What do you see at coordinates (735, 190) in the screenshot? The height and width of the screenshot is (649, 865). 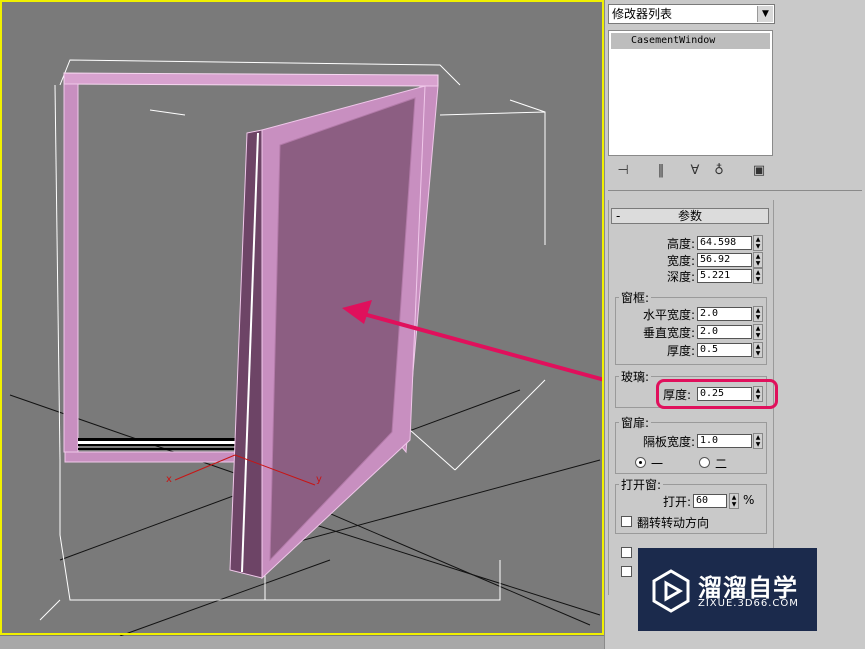 I see `divider` at bounding box center [735, 190].